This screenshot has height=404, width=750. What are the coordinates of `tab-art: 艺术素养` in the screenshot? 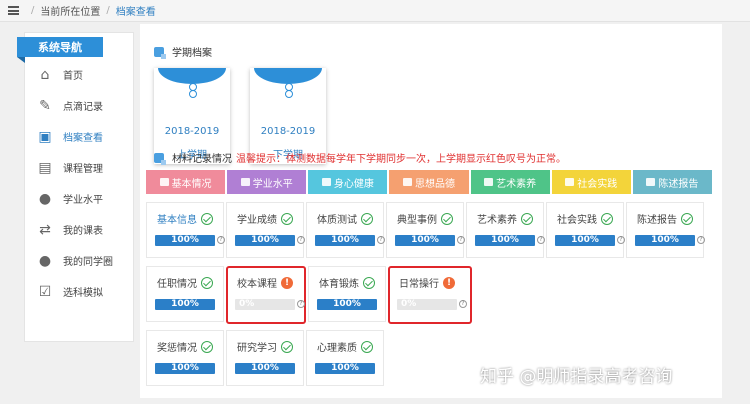 It's located at (510, 182).